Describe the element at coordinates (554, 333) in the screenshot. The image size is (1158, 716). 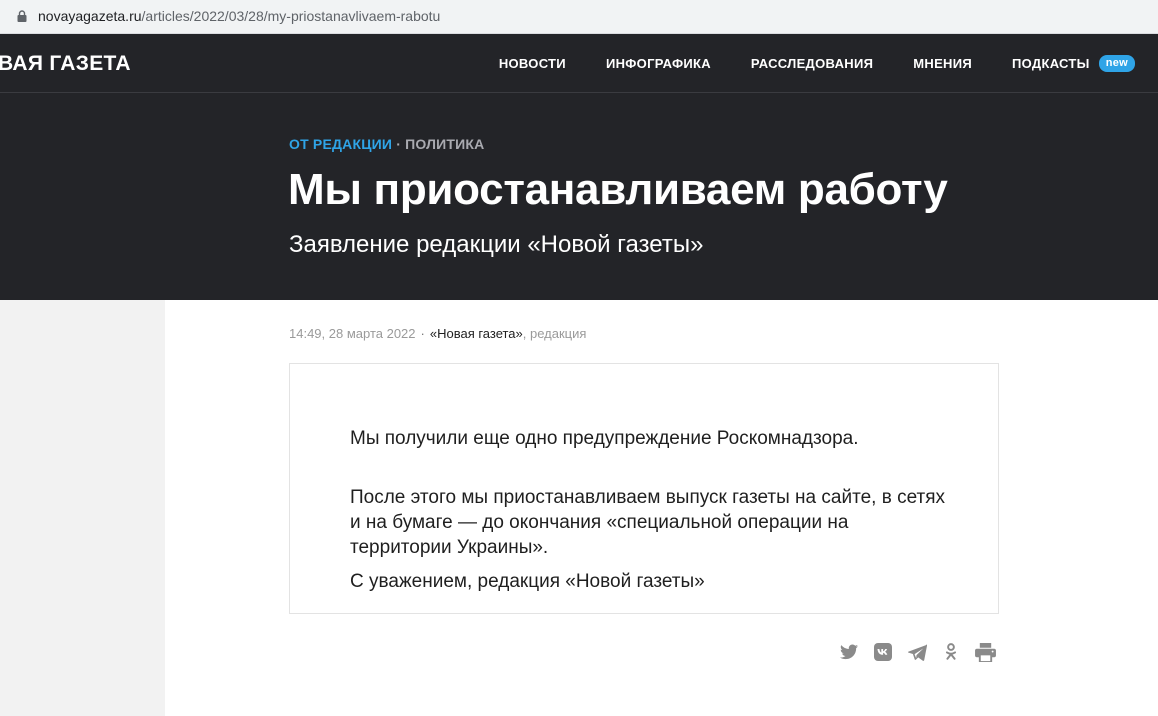
I see `article-author-role: , редакция` at that location.